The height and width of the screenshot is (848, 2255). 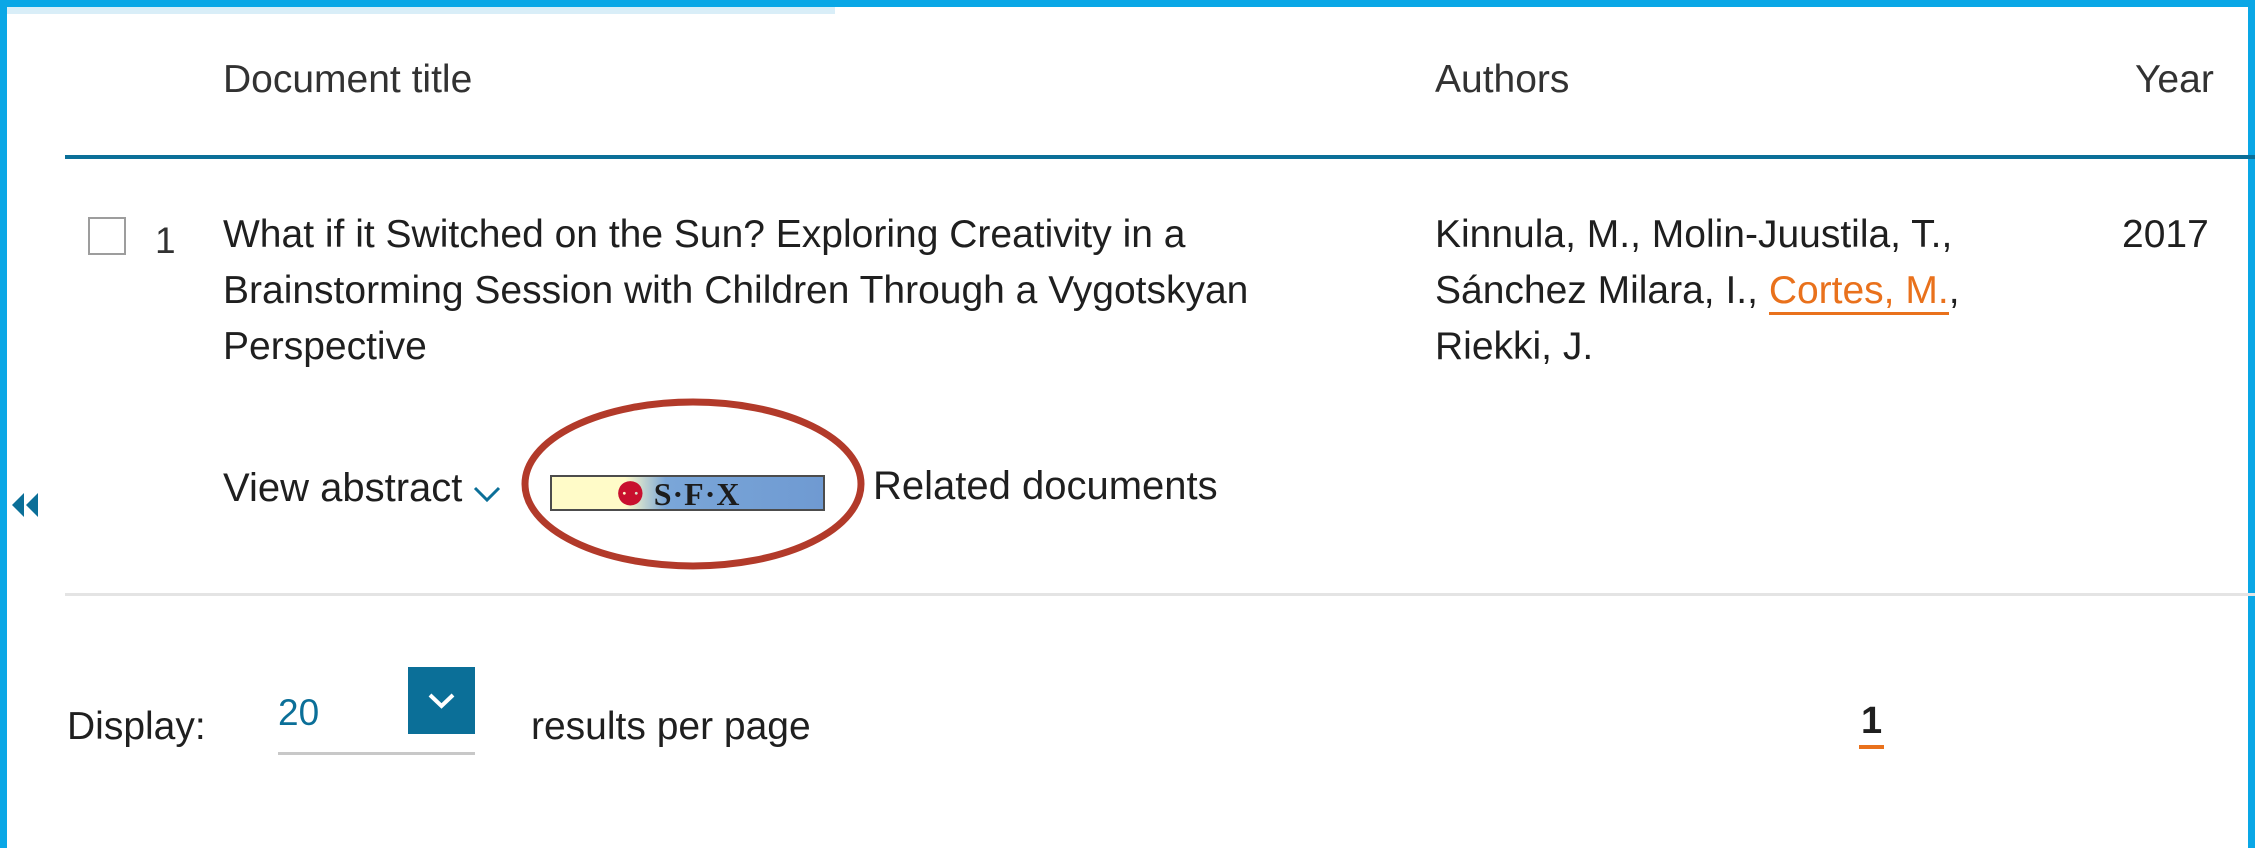 What do you see at coordinates (376, 753) in the screenshot?
I see `select-underline` at bounding box center [376, 753].